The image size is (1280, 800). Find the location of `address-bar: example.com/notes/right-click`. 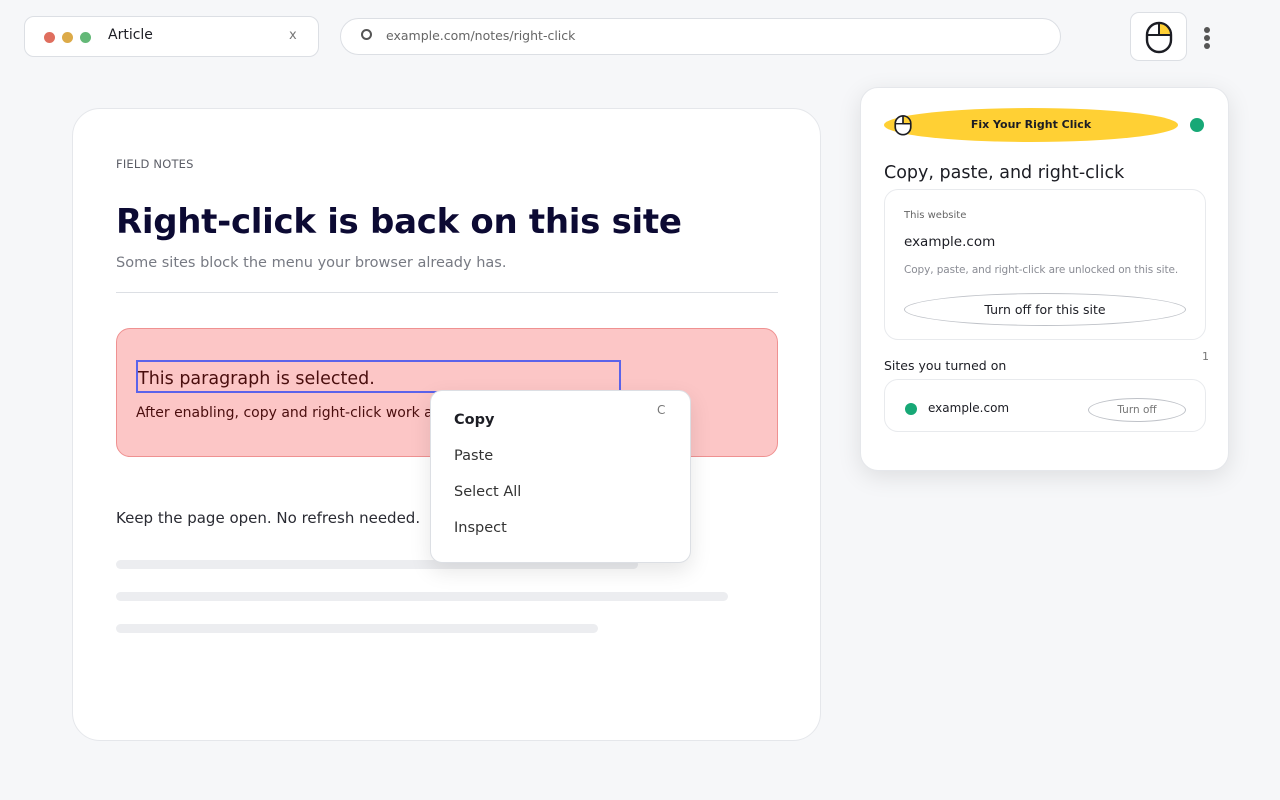

address-bar: example.com/notes/right-click is located at coordinates (700, 36).